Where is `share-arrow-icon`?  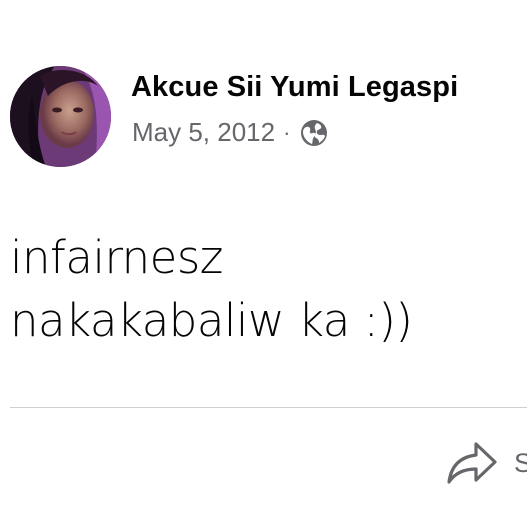
share-arrow-icon is located at coordinates (472, 463).